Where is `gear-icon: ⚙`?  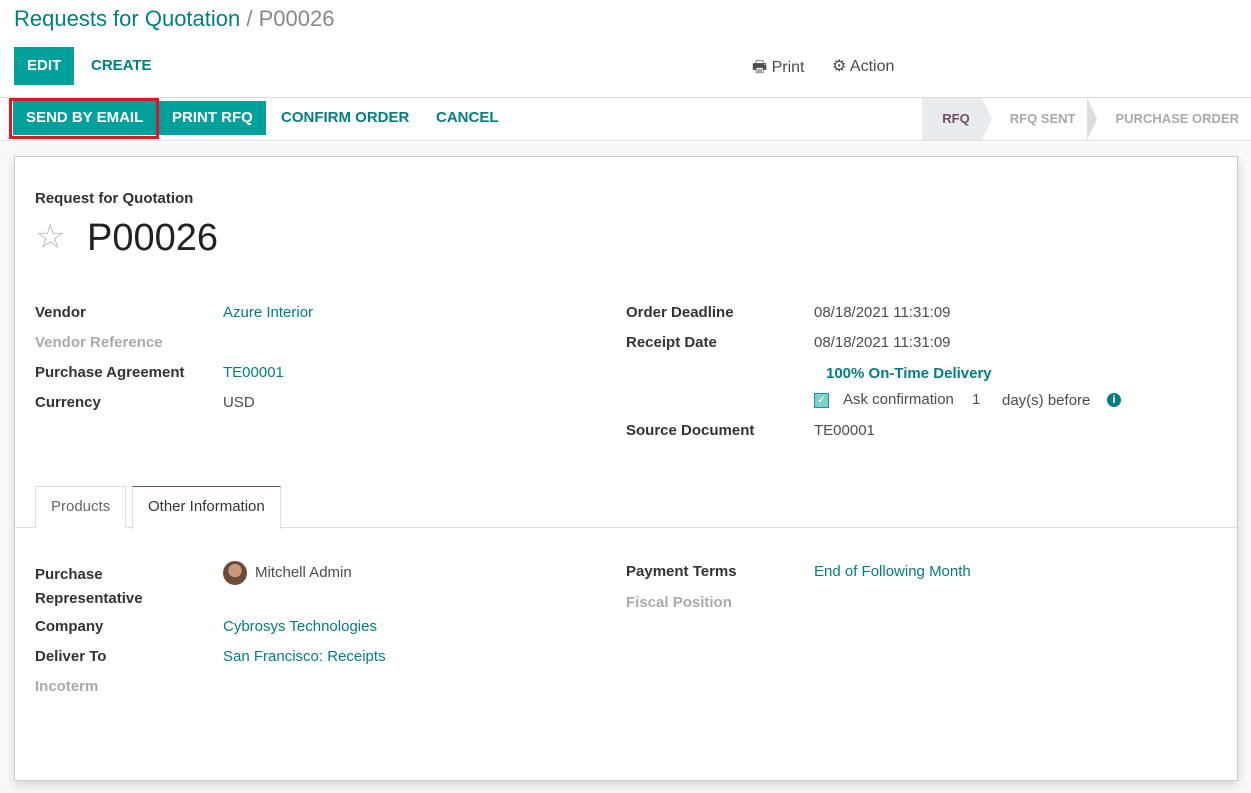 gear-icon: ⚙ is located at coordinates (839, 66).